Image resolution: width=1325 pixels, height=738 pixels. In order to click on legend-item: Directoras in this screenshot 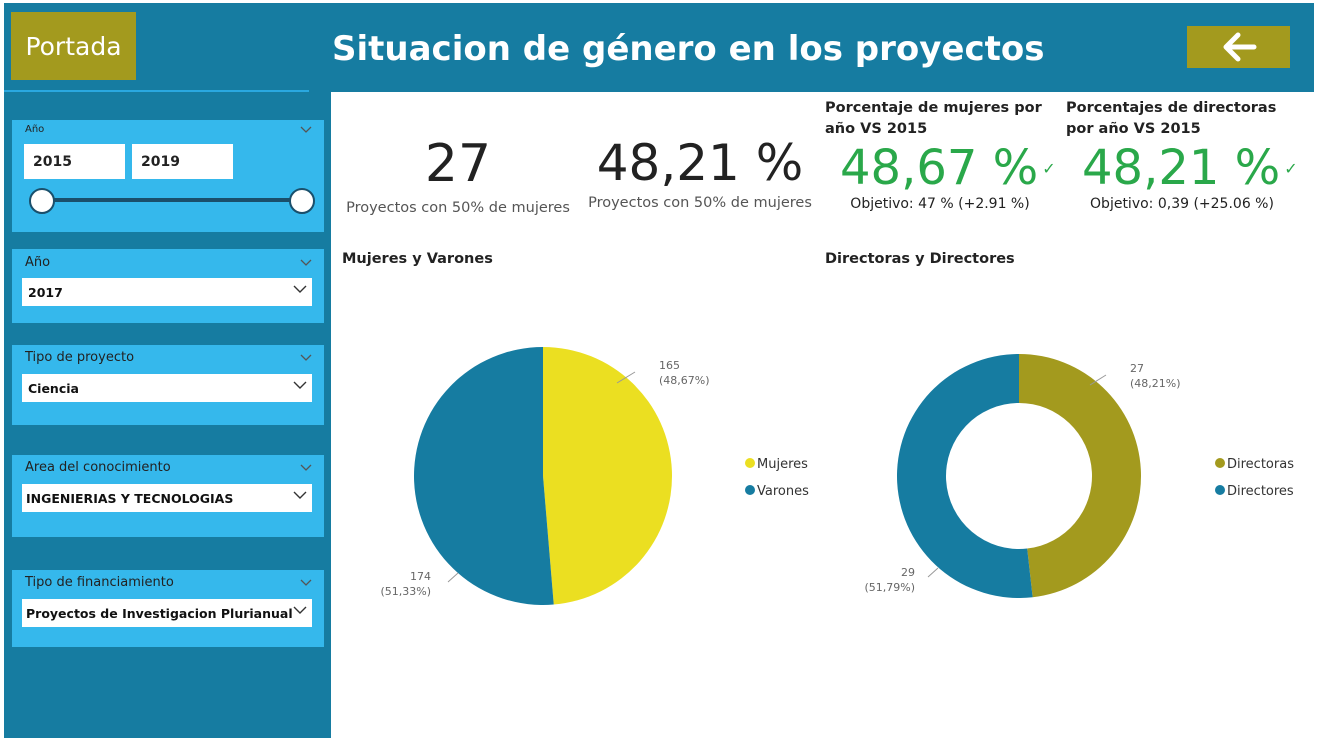, I will do `click(1260, 464)`.